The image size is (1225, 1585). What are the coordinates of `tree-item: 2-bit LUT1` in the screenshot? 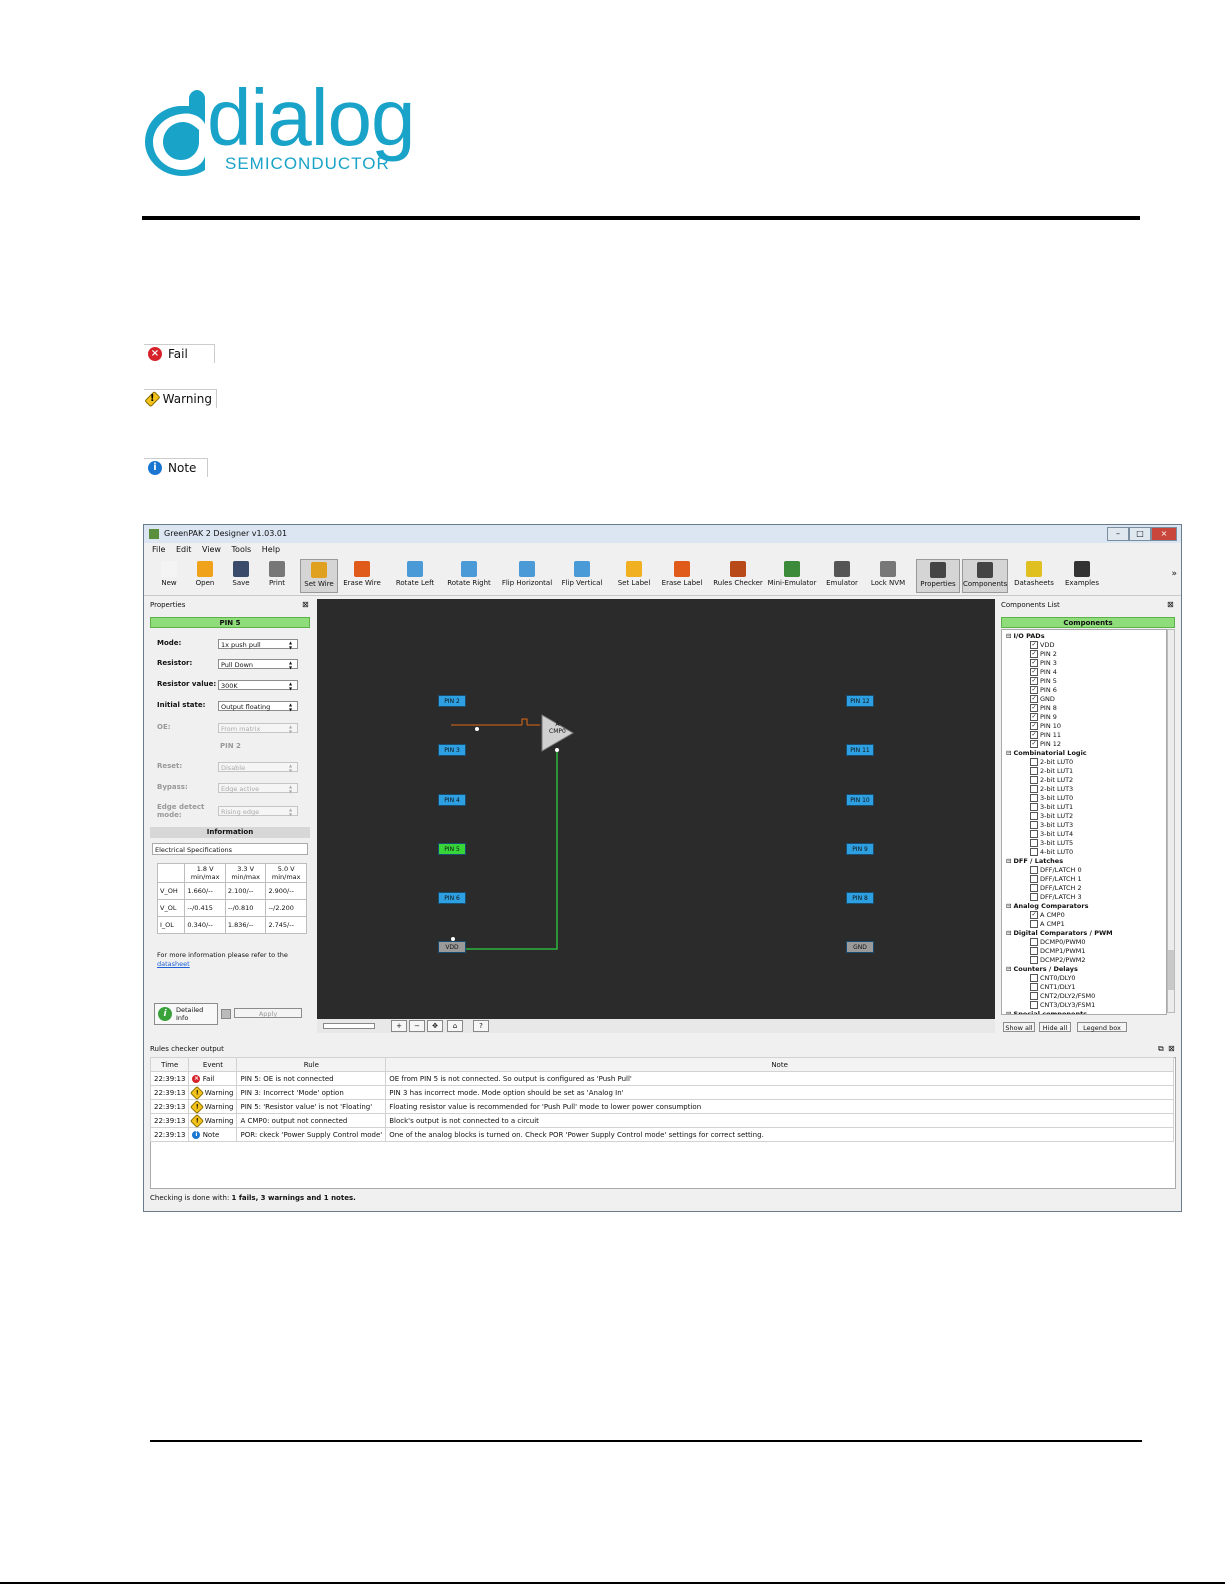 It's located at (1051, 771).